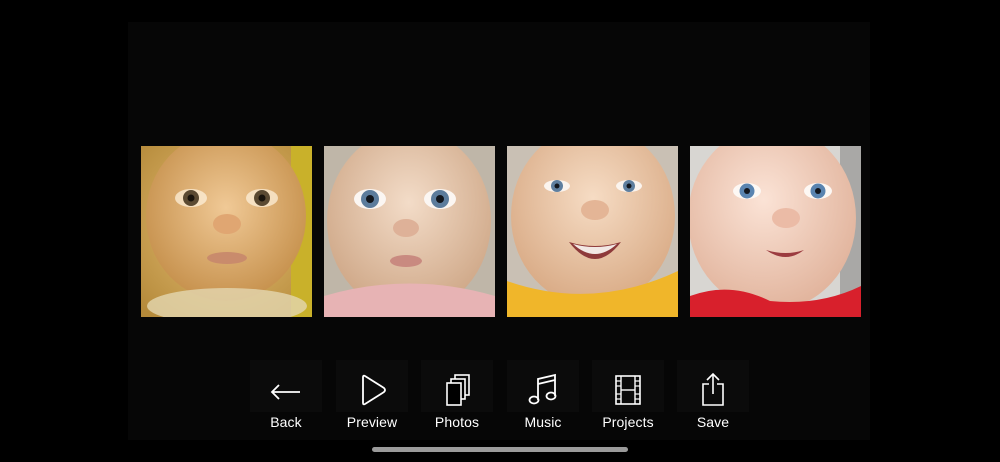 The image size is (1000, 462). Describe the element at coordinates (286, 422) in the screenshot. I see `back-label: Back` at that location.